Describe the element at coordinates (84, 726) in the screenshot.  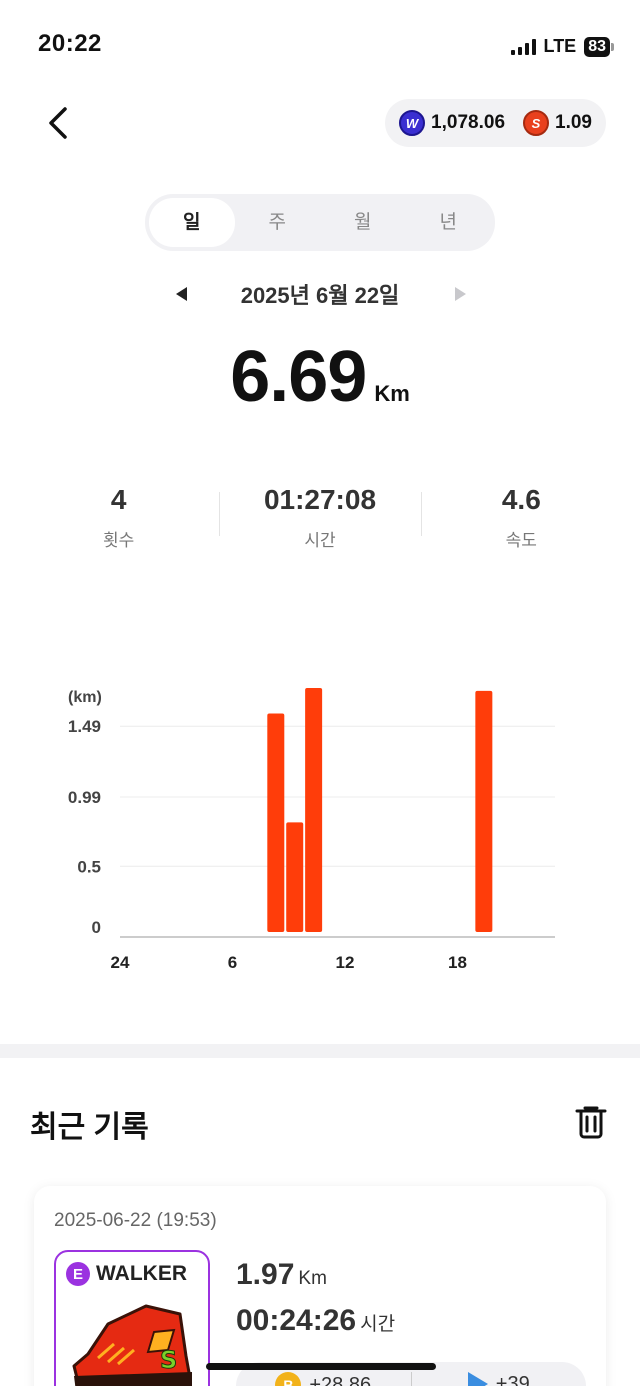
I see `chart-y-tick-label: 1.49` at that location.